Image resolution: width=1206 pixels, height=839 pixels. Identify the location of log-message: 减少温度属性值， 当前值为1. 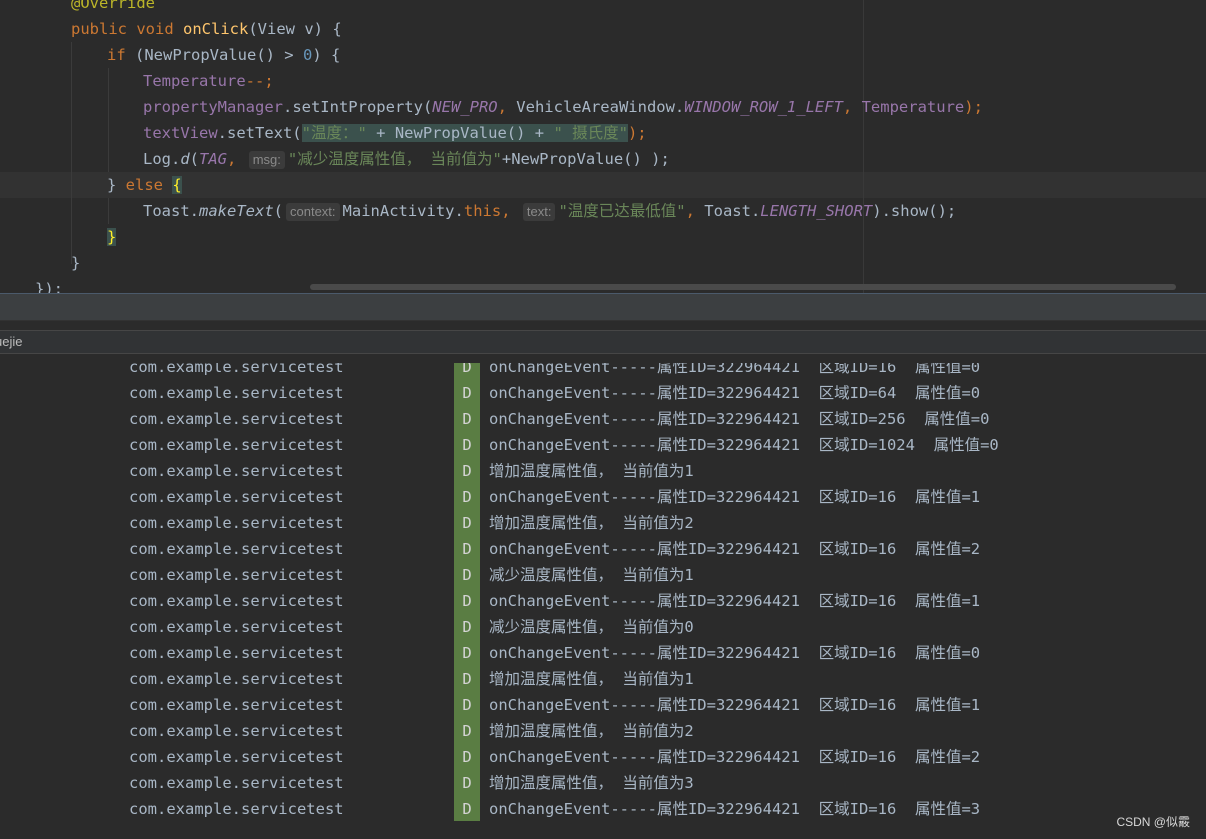
(591, 575).